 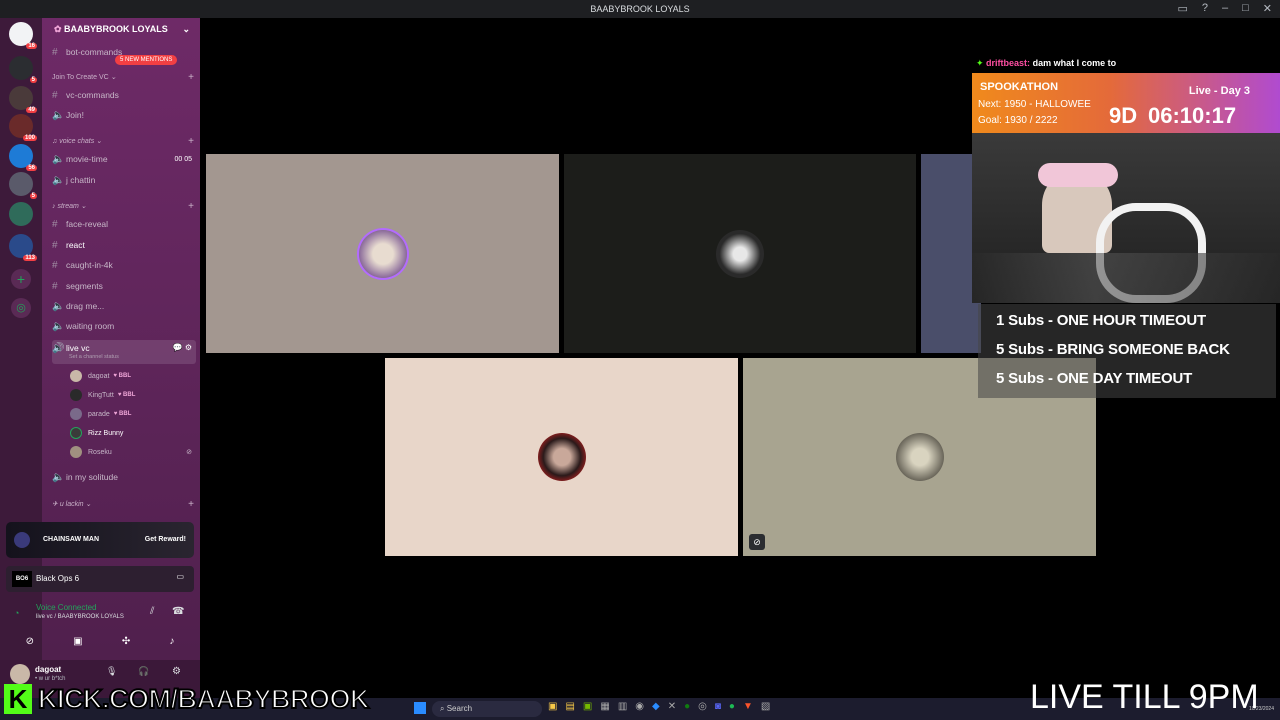 What do you see at coordinates (21, 214) in the screenshot?
I see `server-icon` at bounding box center [21, 214].